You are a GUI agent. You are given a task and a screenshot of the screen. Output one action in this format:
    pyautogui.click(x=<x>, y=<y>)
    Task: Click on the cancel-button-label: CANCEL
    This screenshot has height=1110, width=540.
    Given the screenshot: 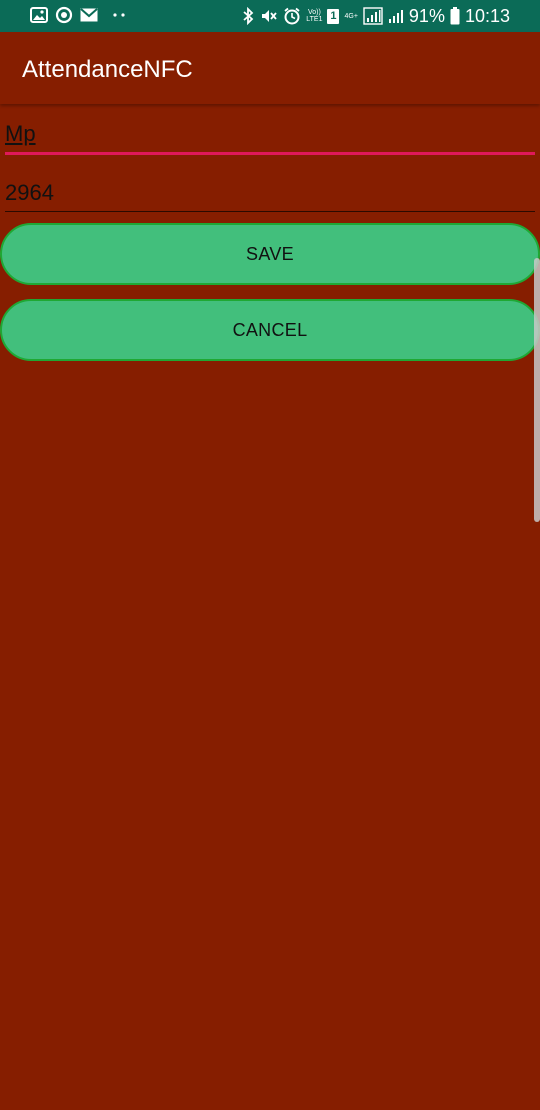 What is the action you would take?
    pyautogui.click(x=270, y=329)
    